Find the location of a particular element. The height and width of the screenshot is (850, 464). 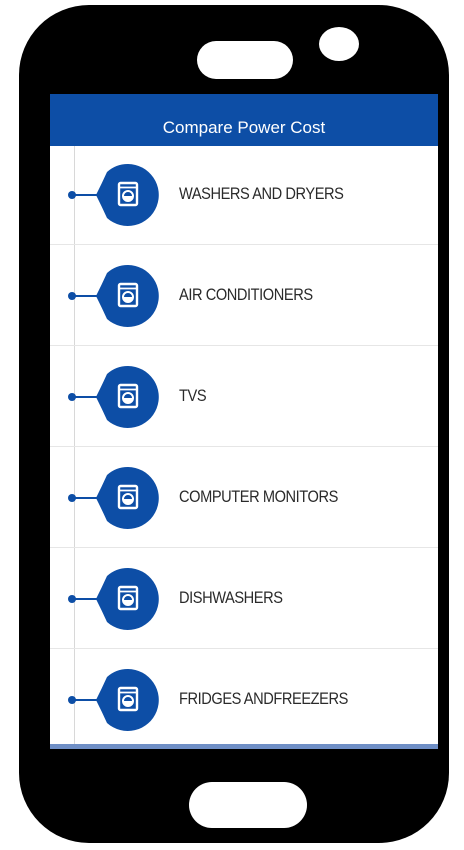

bottom-bar is located at coordinates (244, 746).